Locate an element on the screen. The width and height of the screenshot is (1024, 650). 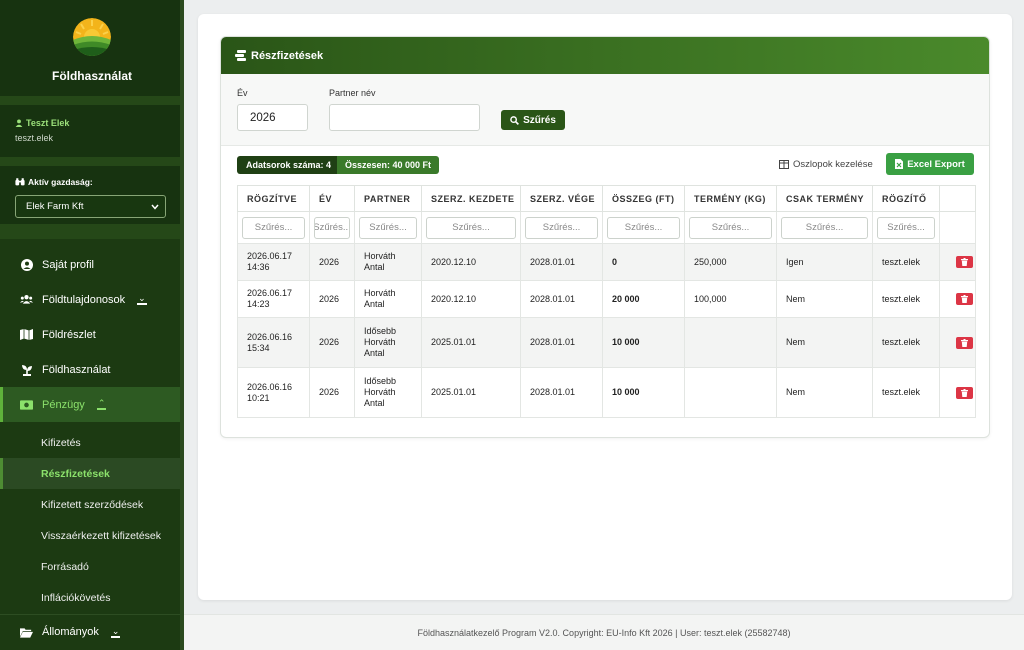
chevron-down-icon: ⌄ is located at coordinates (142, 299).